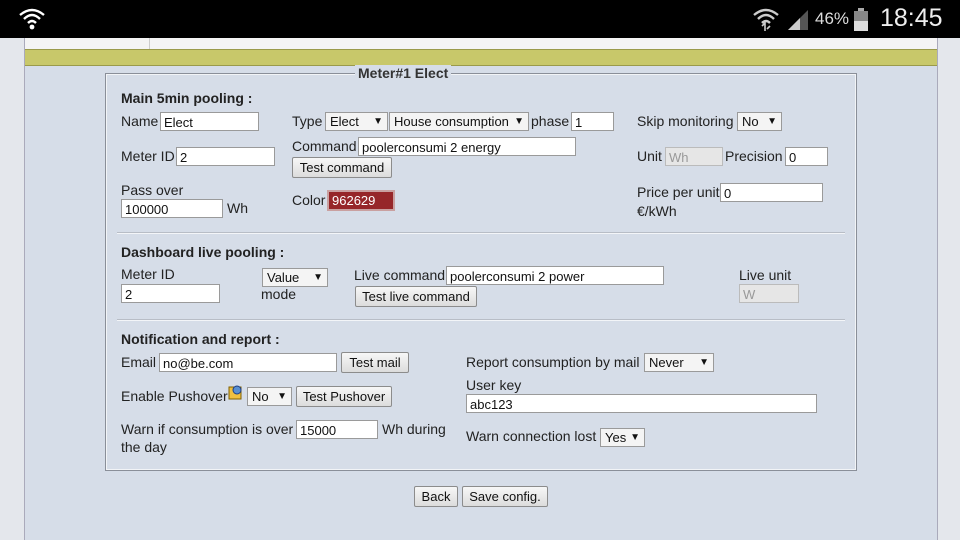 The height and width of the screenshot is (540, 960). What do you see at coordinates (342, 167) in the screenshot?
I see `test-command-button: Test command` at bounding box center [342, 167].